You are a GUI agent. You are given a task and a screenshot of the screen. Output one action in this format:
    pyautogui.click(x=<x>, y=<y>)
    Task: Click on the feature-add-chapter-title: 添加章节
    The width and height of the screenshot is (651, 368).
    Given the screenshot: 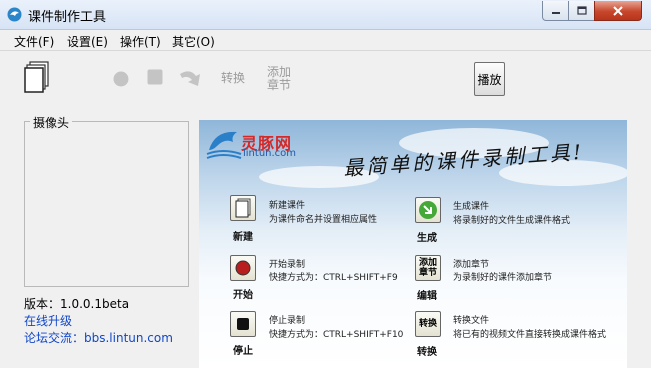 What is the action you would take?
    pyautogui.click(x=471, y=265)
    